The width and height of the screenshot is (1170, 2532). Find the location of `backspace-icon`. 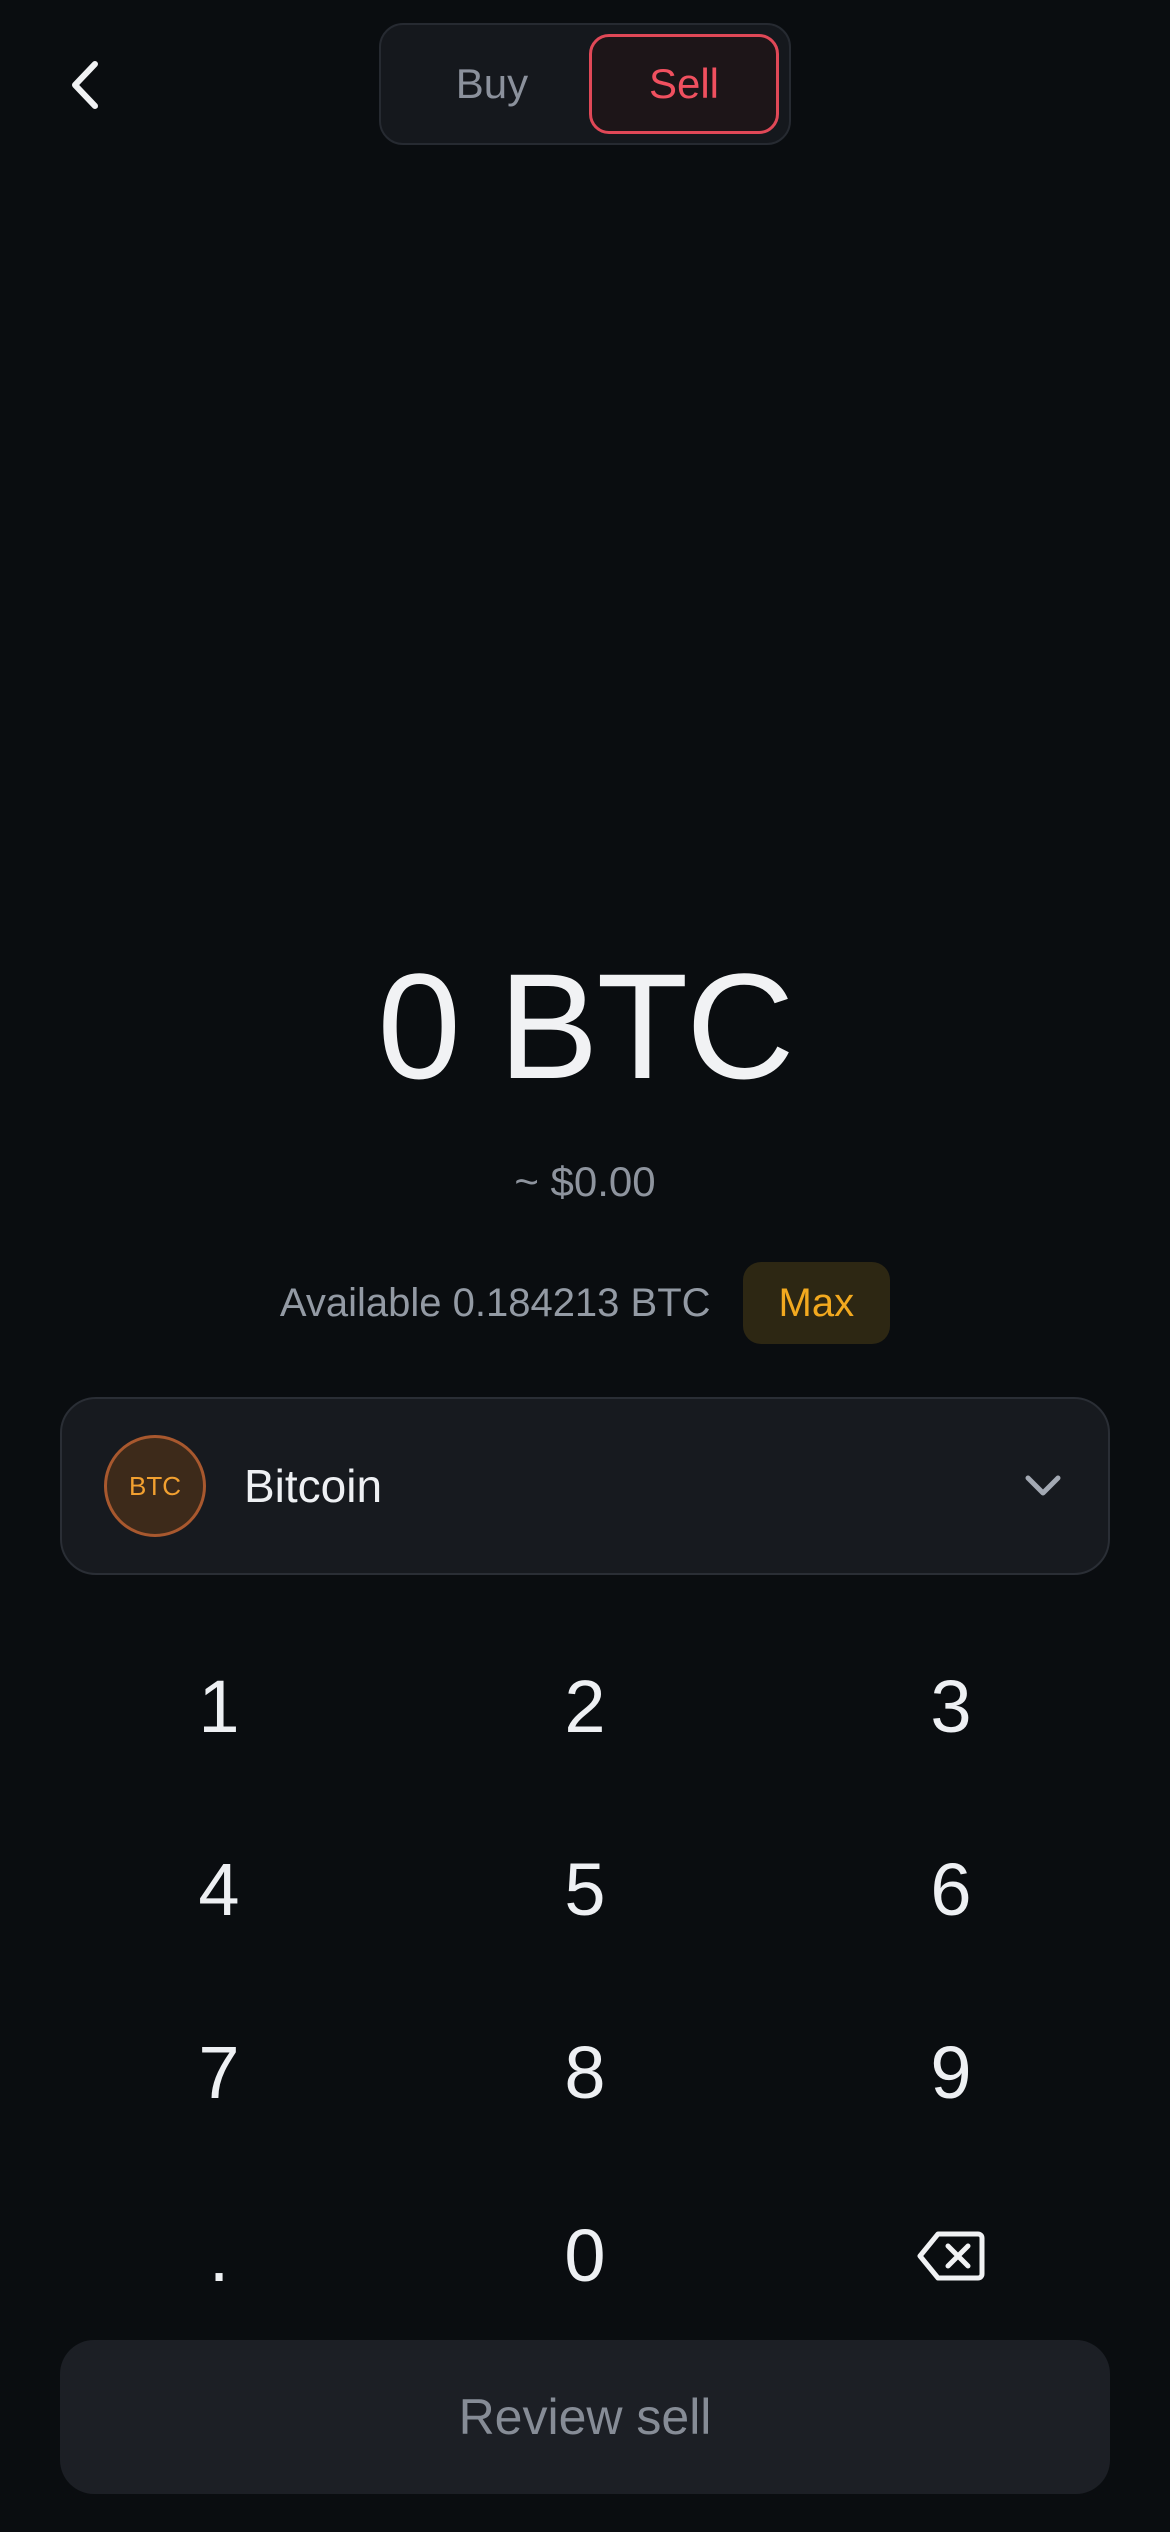

backspace-icon is located at coordinates (951, 2255).